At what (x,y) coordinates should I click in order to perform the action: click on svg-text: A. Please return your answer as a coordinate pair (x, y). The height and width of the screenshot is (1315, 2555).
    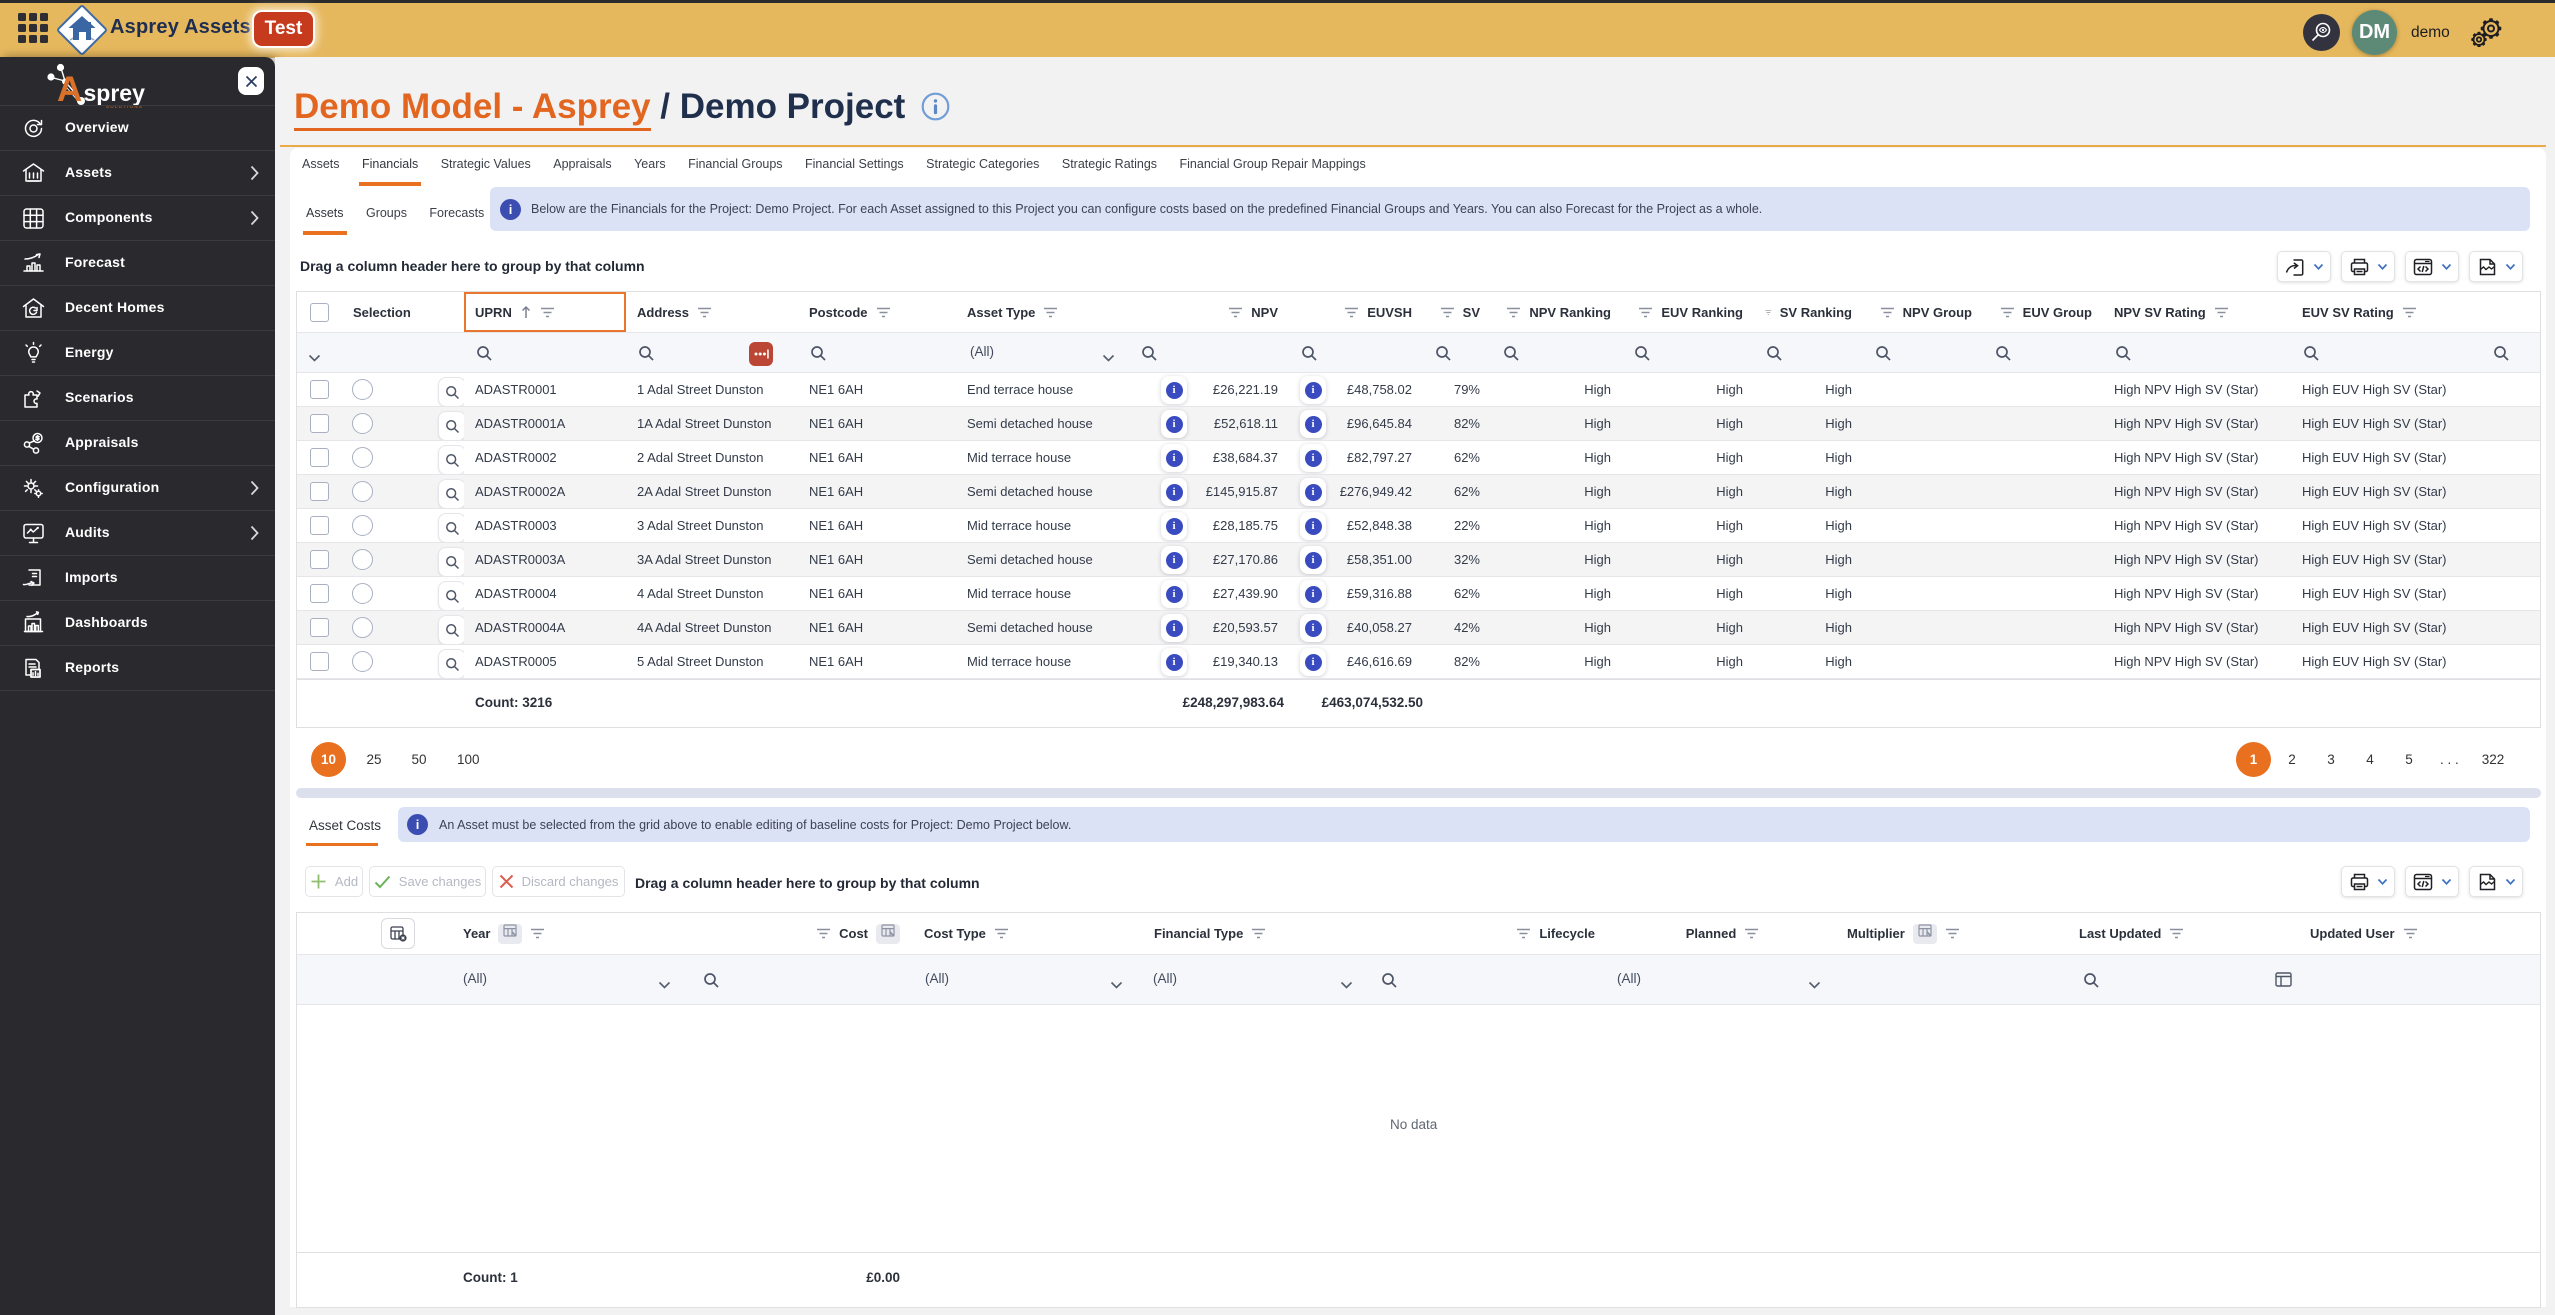
    Looking at the image, I should click on (69, 89).